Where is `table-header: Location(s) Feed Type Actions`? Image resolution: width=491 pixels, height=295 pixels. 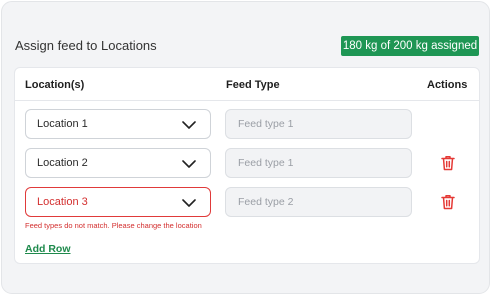 table-header: Location(s) Feed Type Actions is located at coordinates (247, 84).